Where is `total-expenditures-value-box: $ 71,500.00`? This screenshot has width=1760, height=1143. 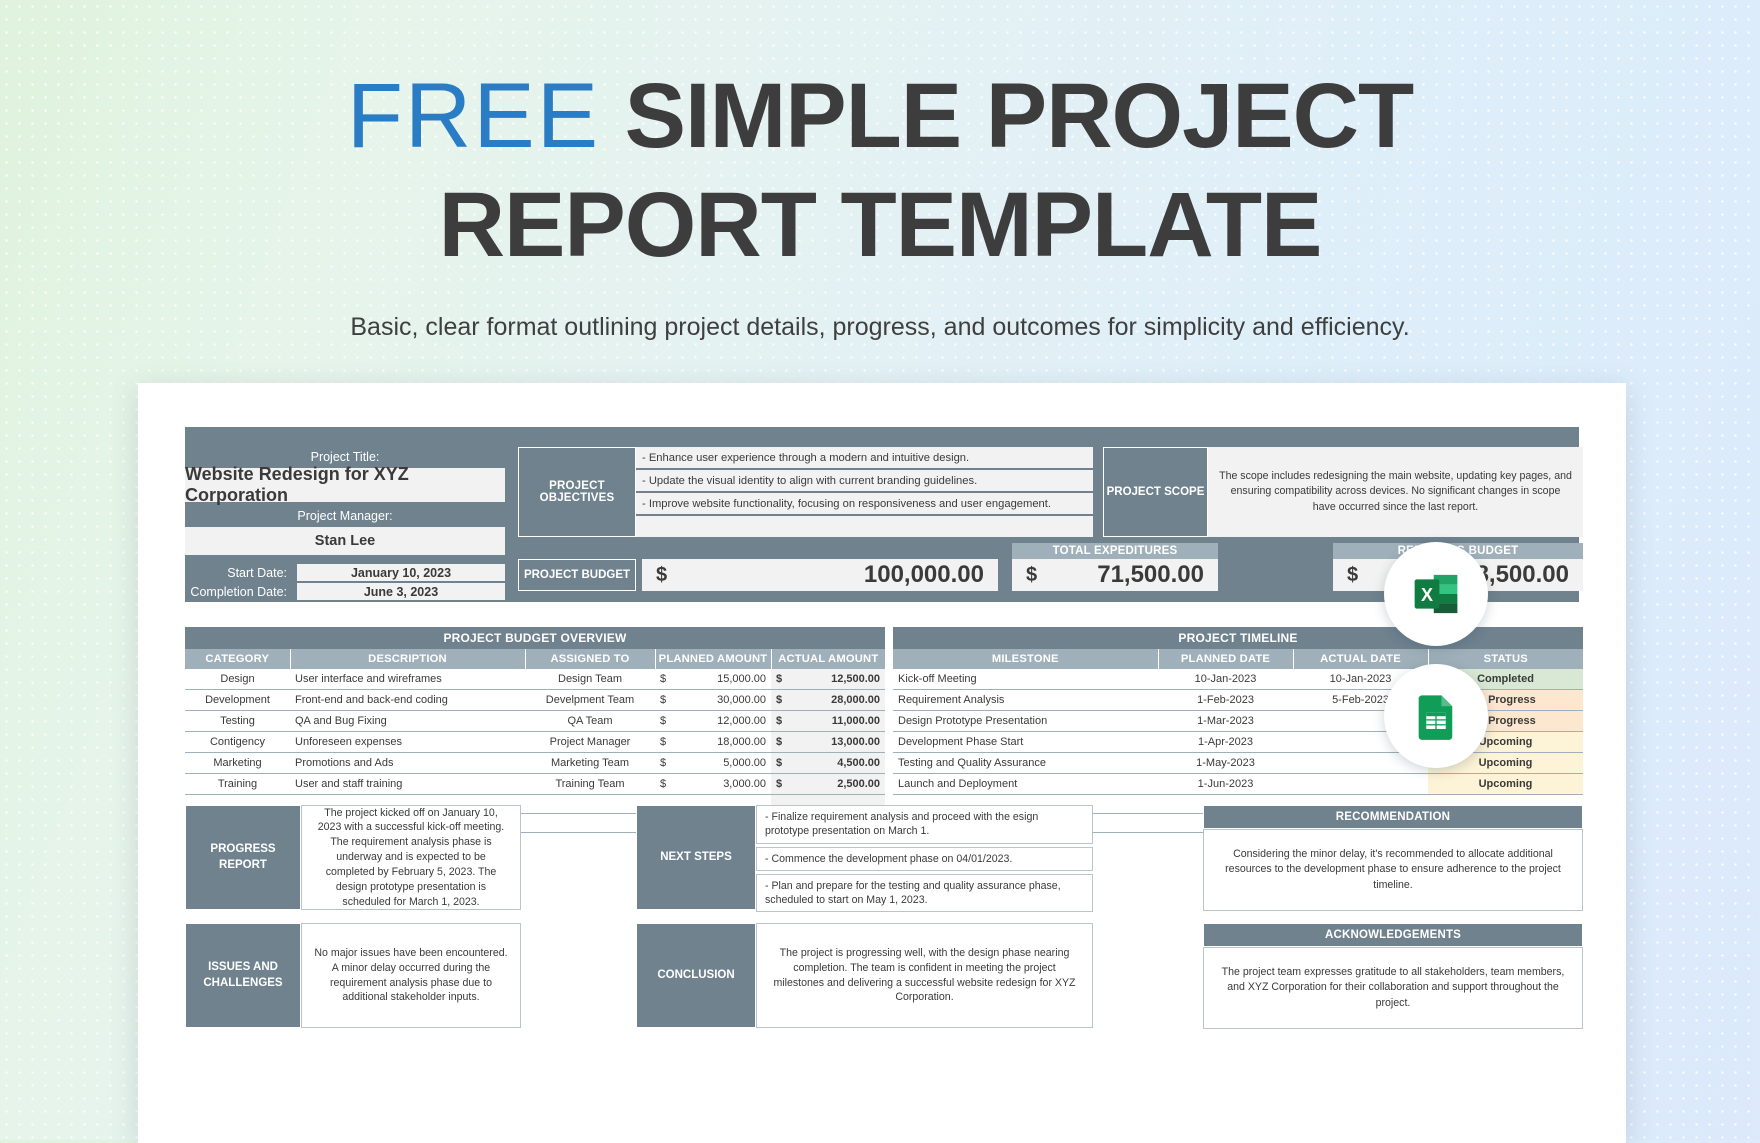
total-expenditures-value-box: $ 71,500.00 is located at coordinates (1115, 575).